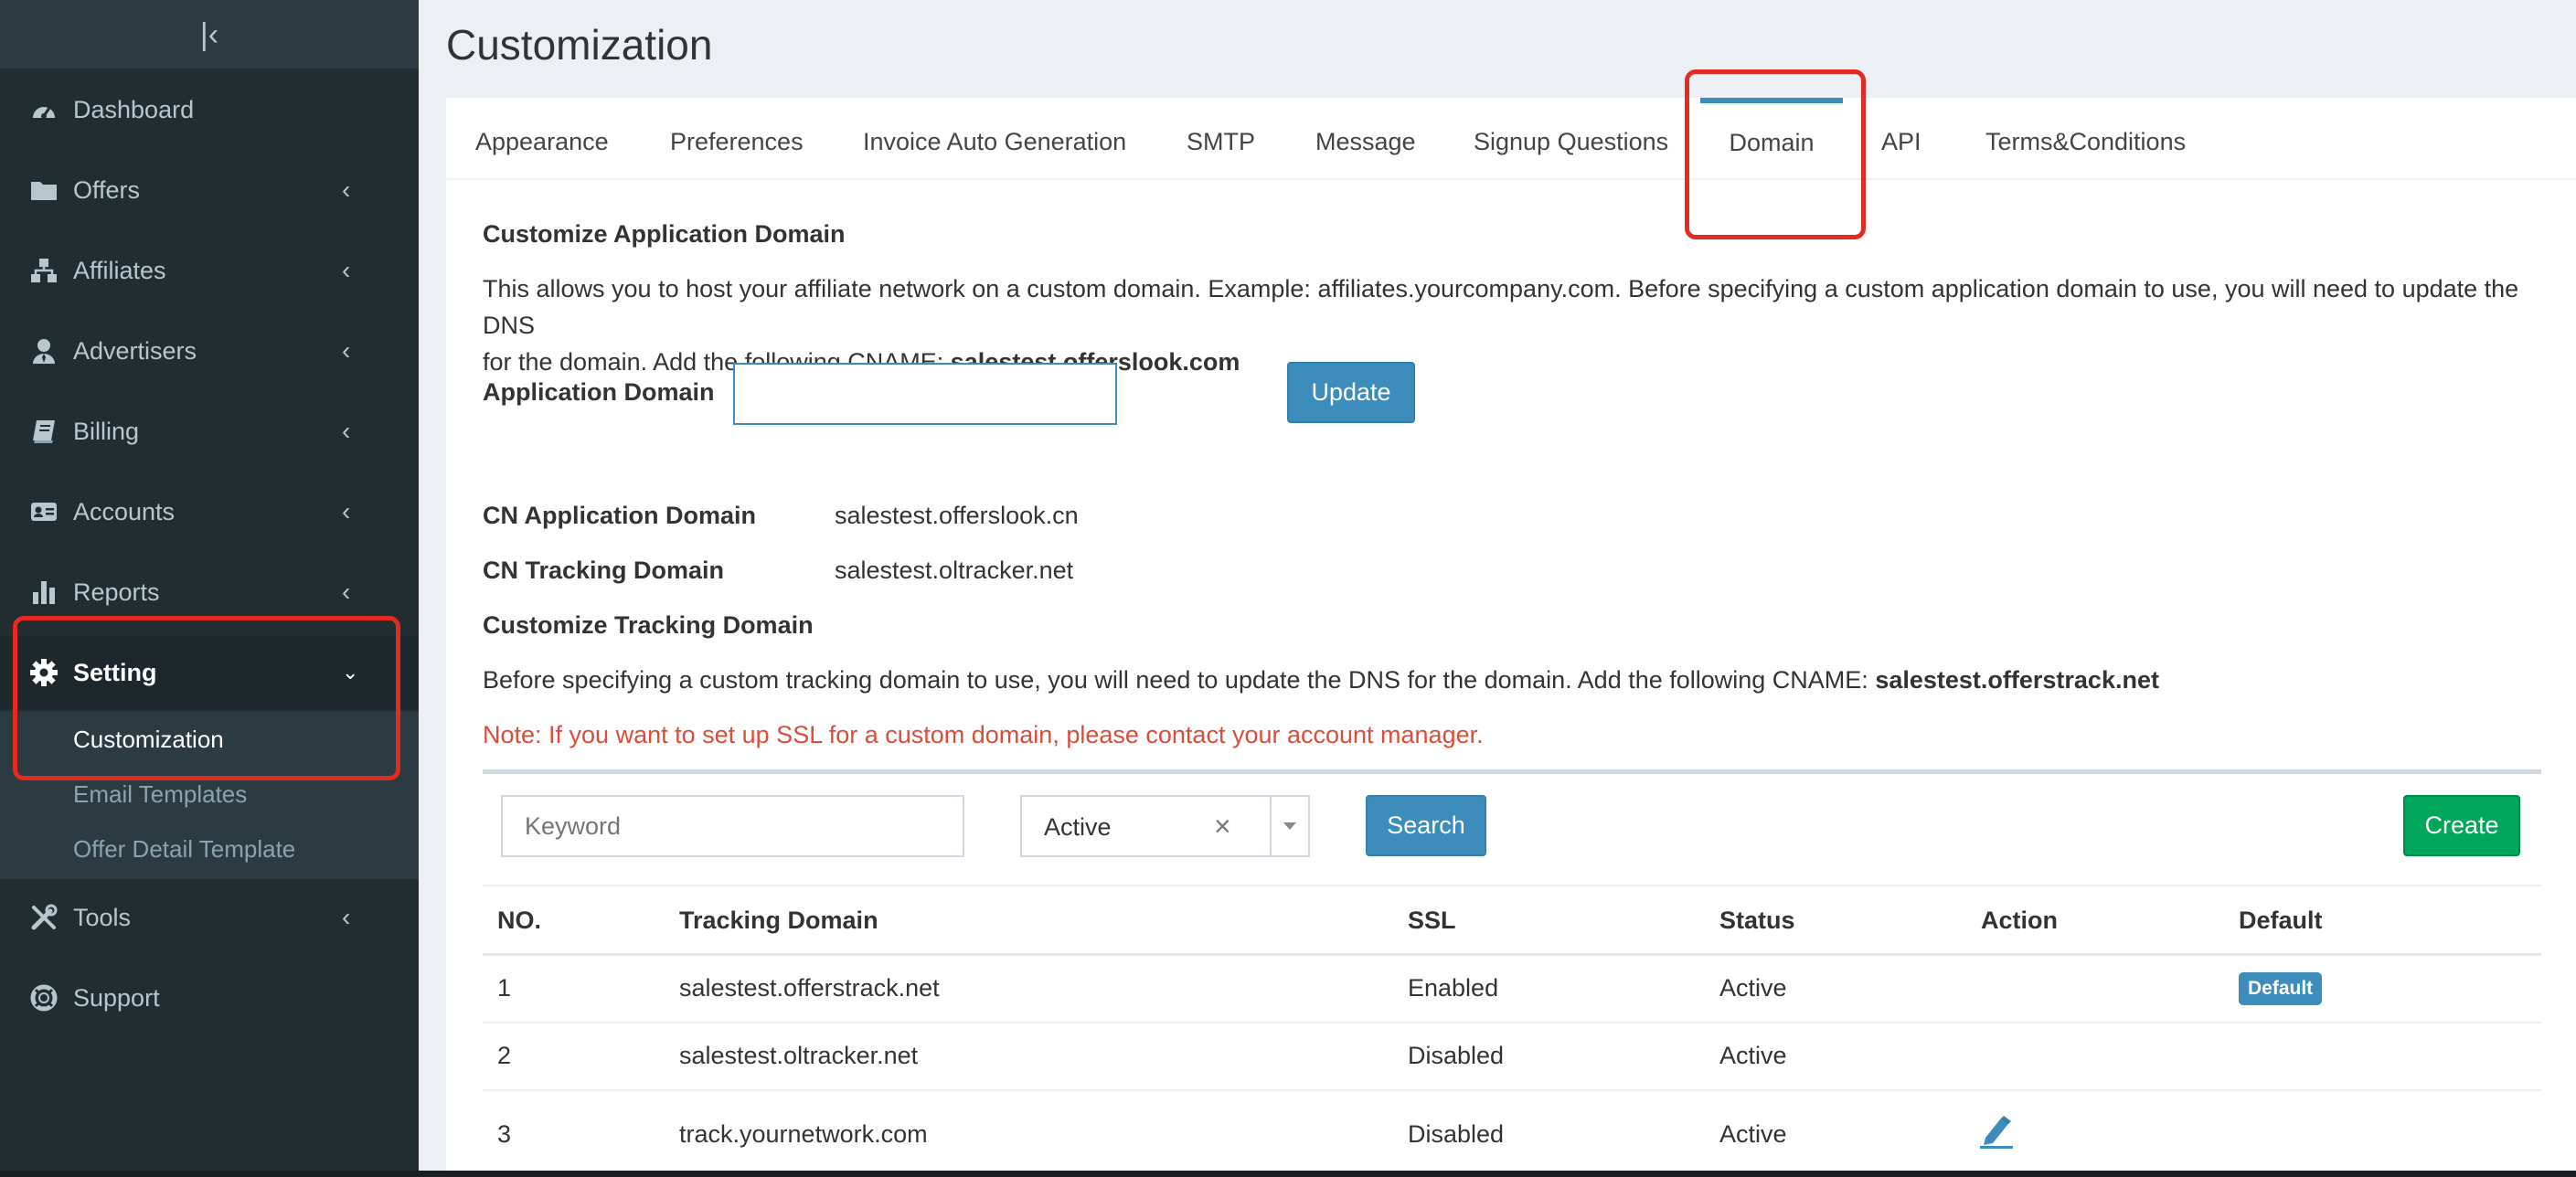  What do you see at coordinates (778, 921) in the screenshot?
I see `column-header-tracking-domain: Tracking Domain` at bounding box center [778, 921].